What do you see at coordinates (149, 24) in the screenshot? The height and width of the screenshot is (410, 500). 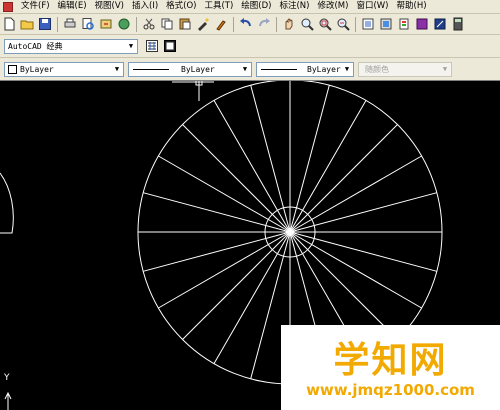 I see `cut-icon` at bounding box center [149, 24].